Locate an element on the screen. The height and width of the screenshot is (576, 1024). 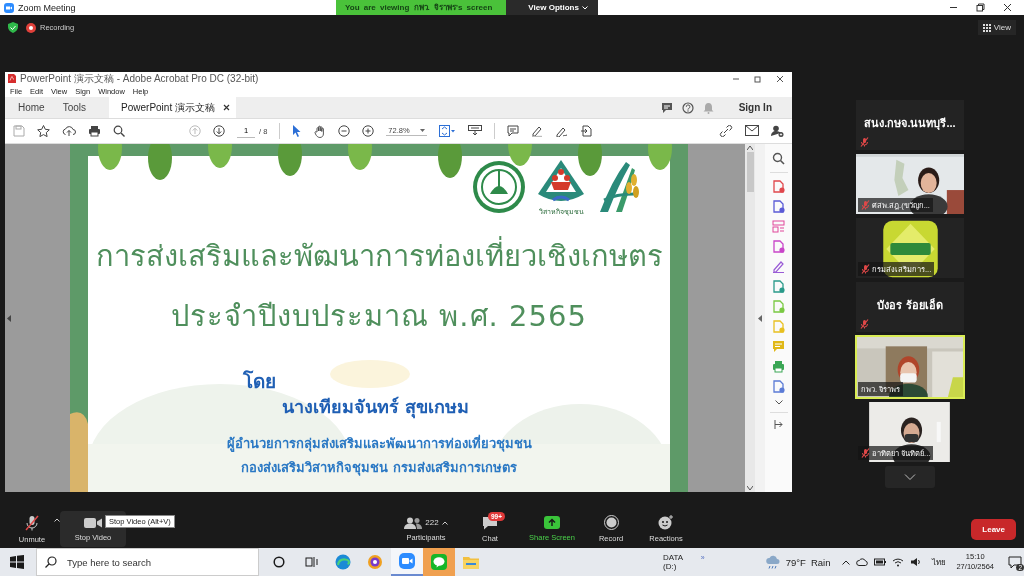
screen-share-banner: You are viewing กพว. จิราพร's screen is located at coordinates (421, 7).